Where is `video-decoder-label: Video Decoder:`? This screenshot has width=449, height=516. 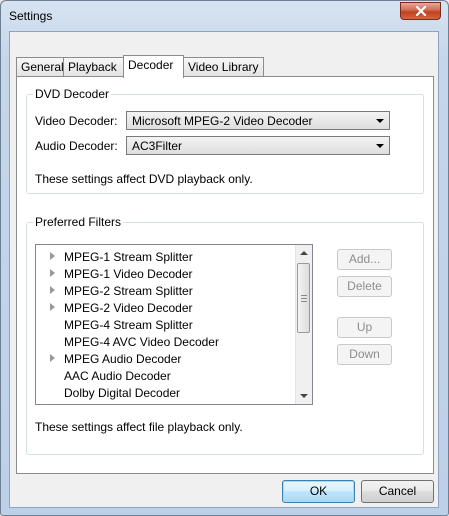
video-decoder-label: Video Decoder: is located at coordinates (76, 121).